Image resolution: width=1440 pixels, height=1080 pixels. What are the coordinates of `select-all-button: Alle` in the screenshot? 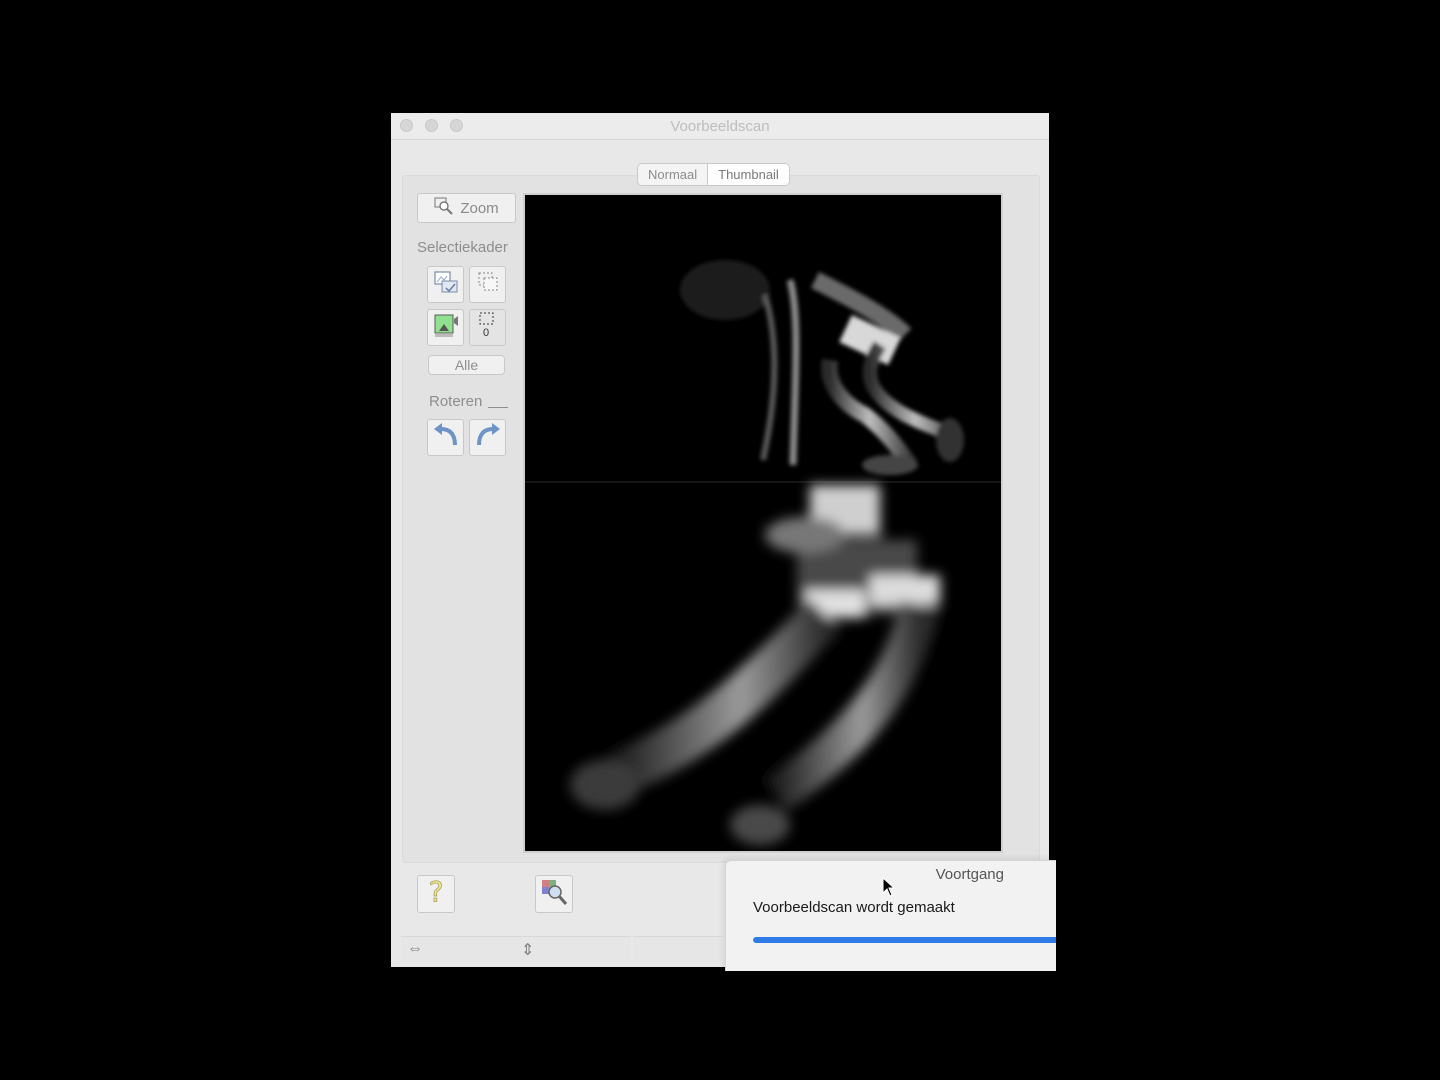 It's located at (466, 365).